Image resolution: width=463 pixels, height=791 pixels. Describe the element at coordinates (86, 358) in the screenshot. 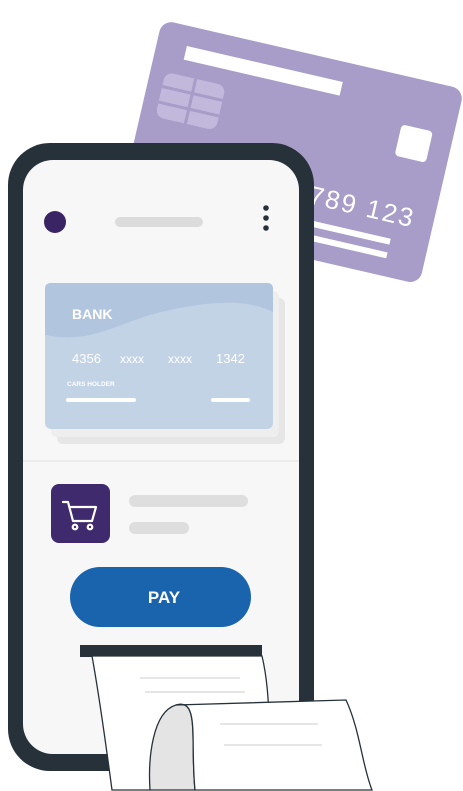

I see `card-number-group-1: 4356` at that location.